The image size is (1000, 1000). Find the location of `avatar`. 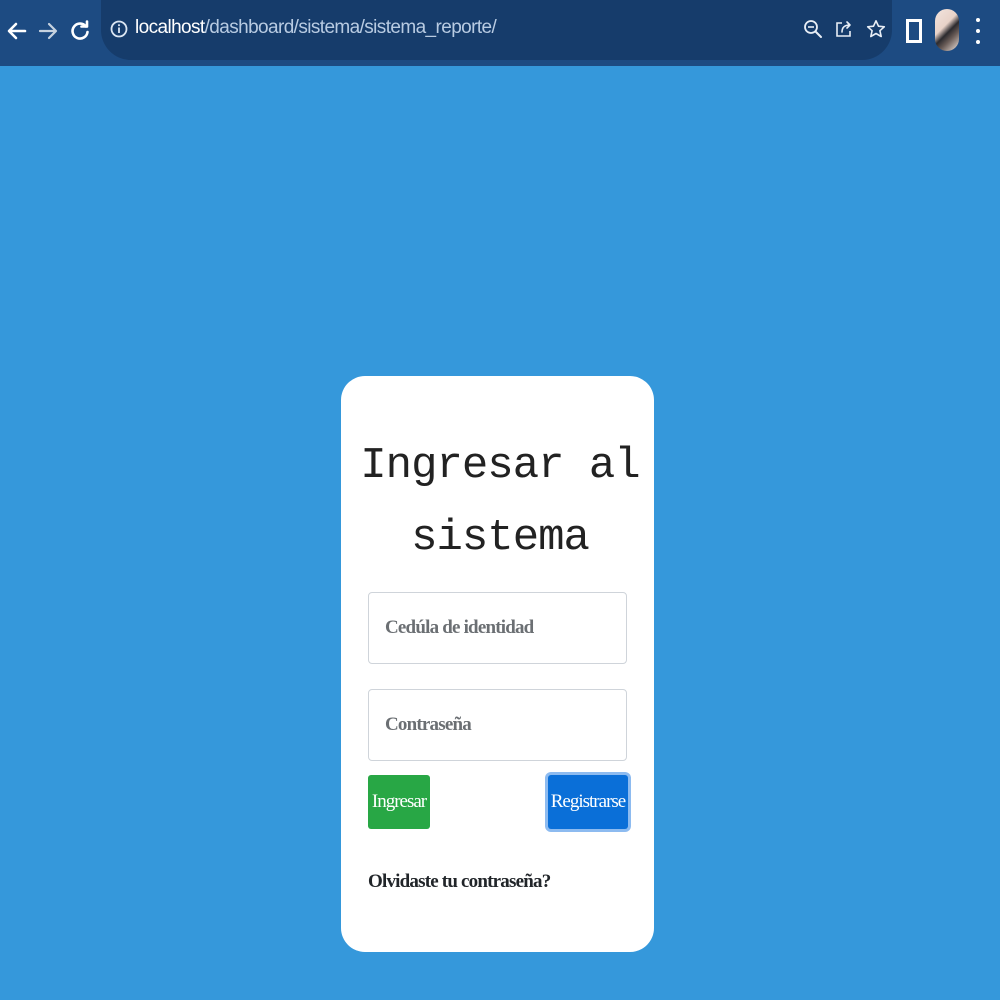

avatar is located at coordinates (947, 30).